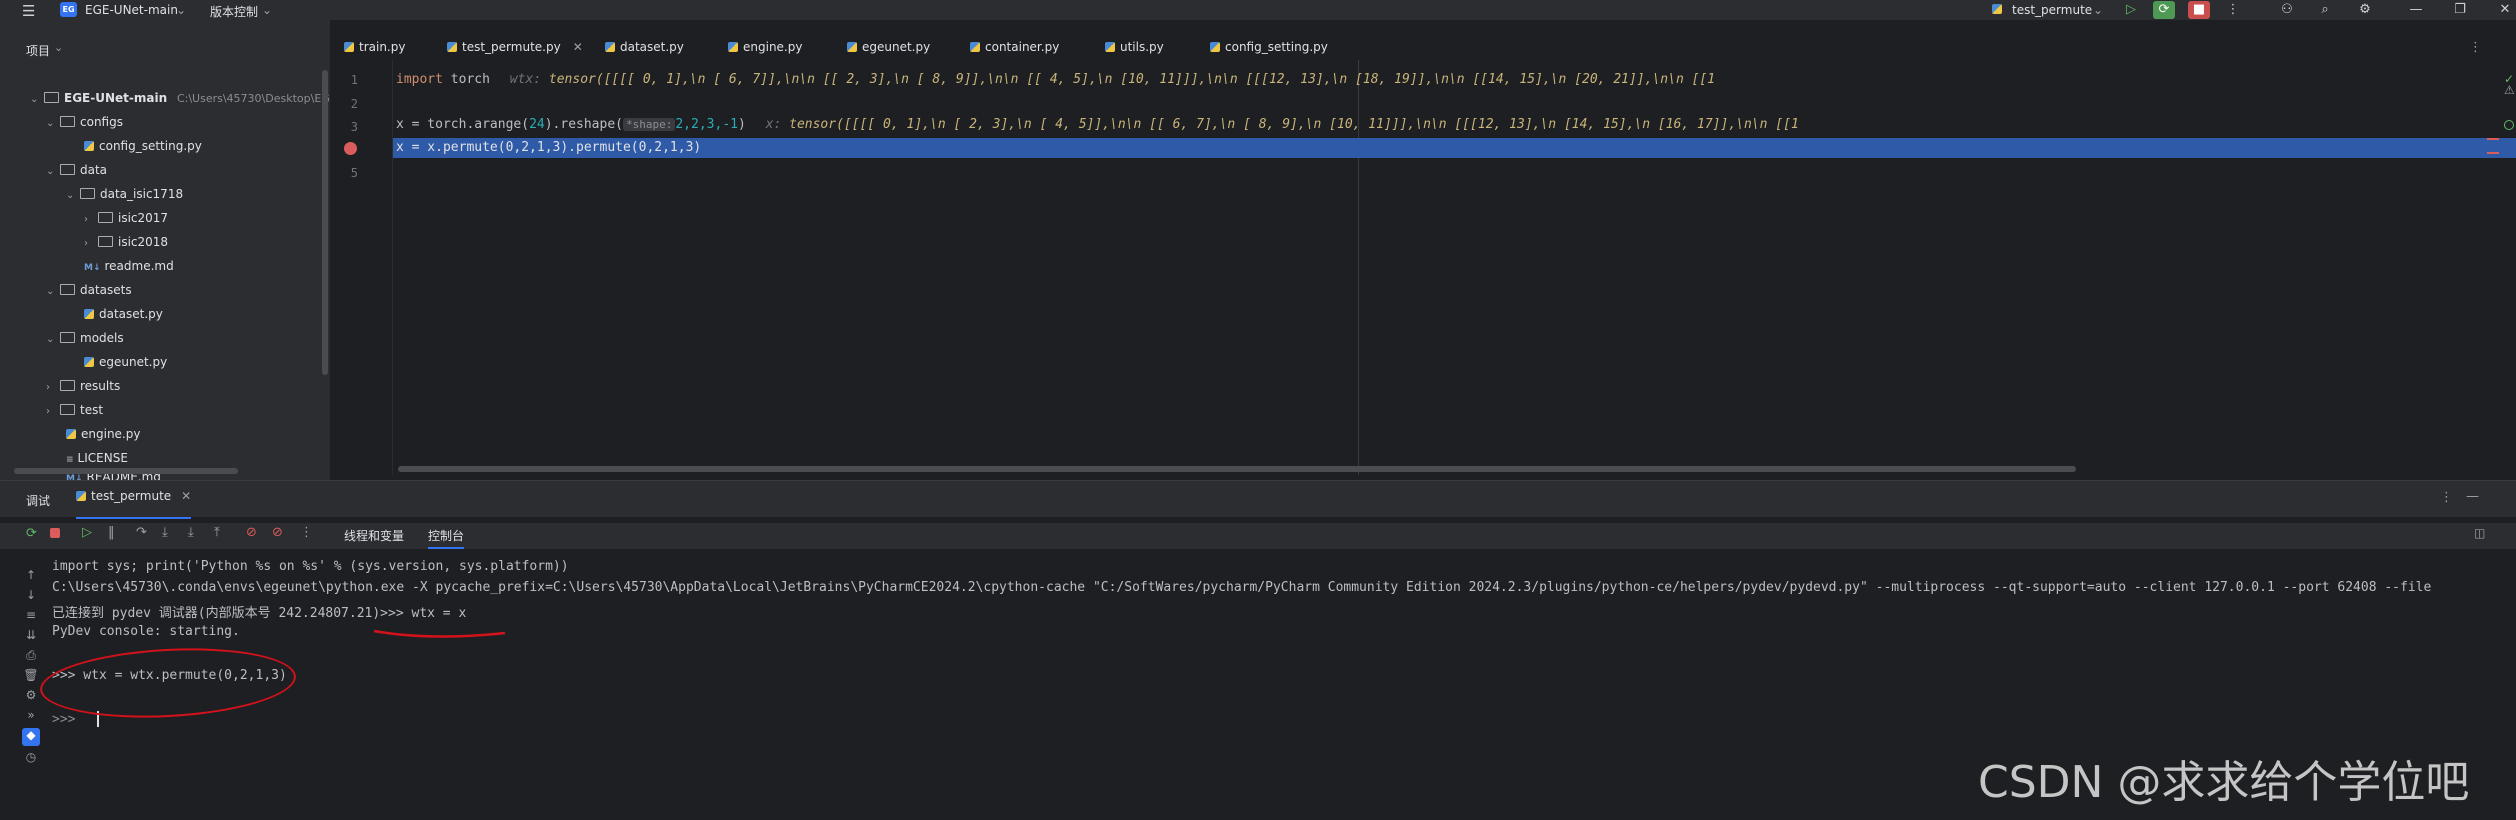 This screenshot has height=820, width=2516. Describe the element at coordinates (134, 504) in the screenshot. I see `debug-session-tab: test_permute ✕` at that location.